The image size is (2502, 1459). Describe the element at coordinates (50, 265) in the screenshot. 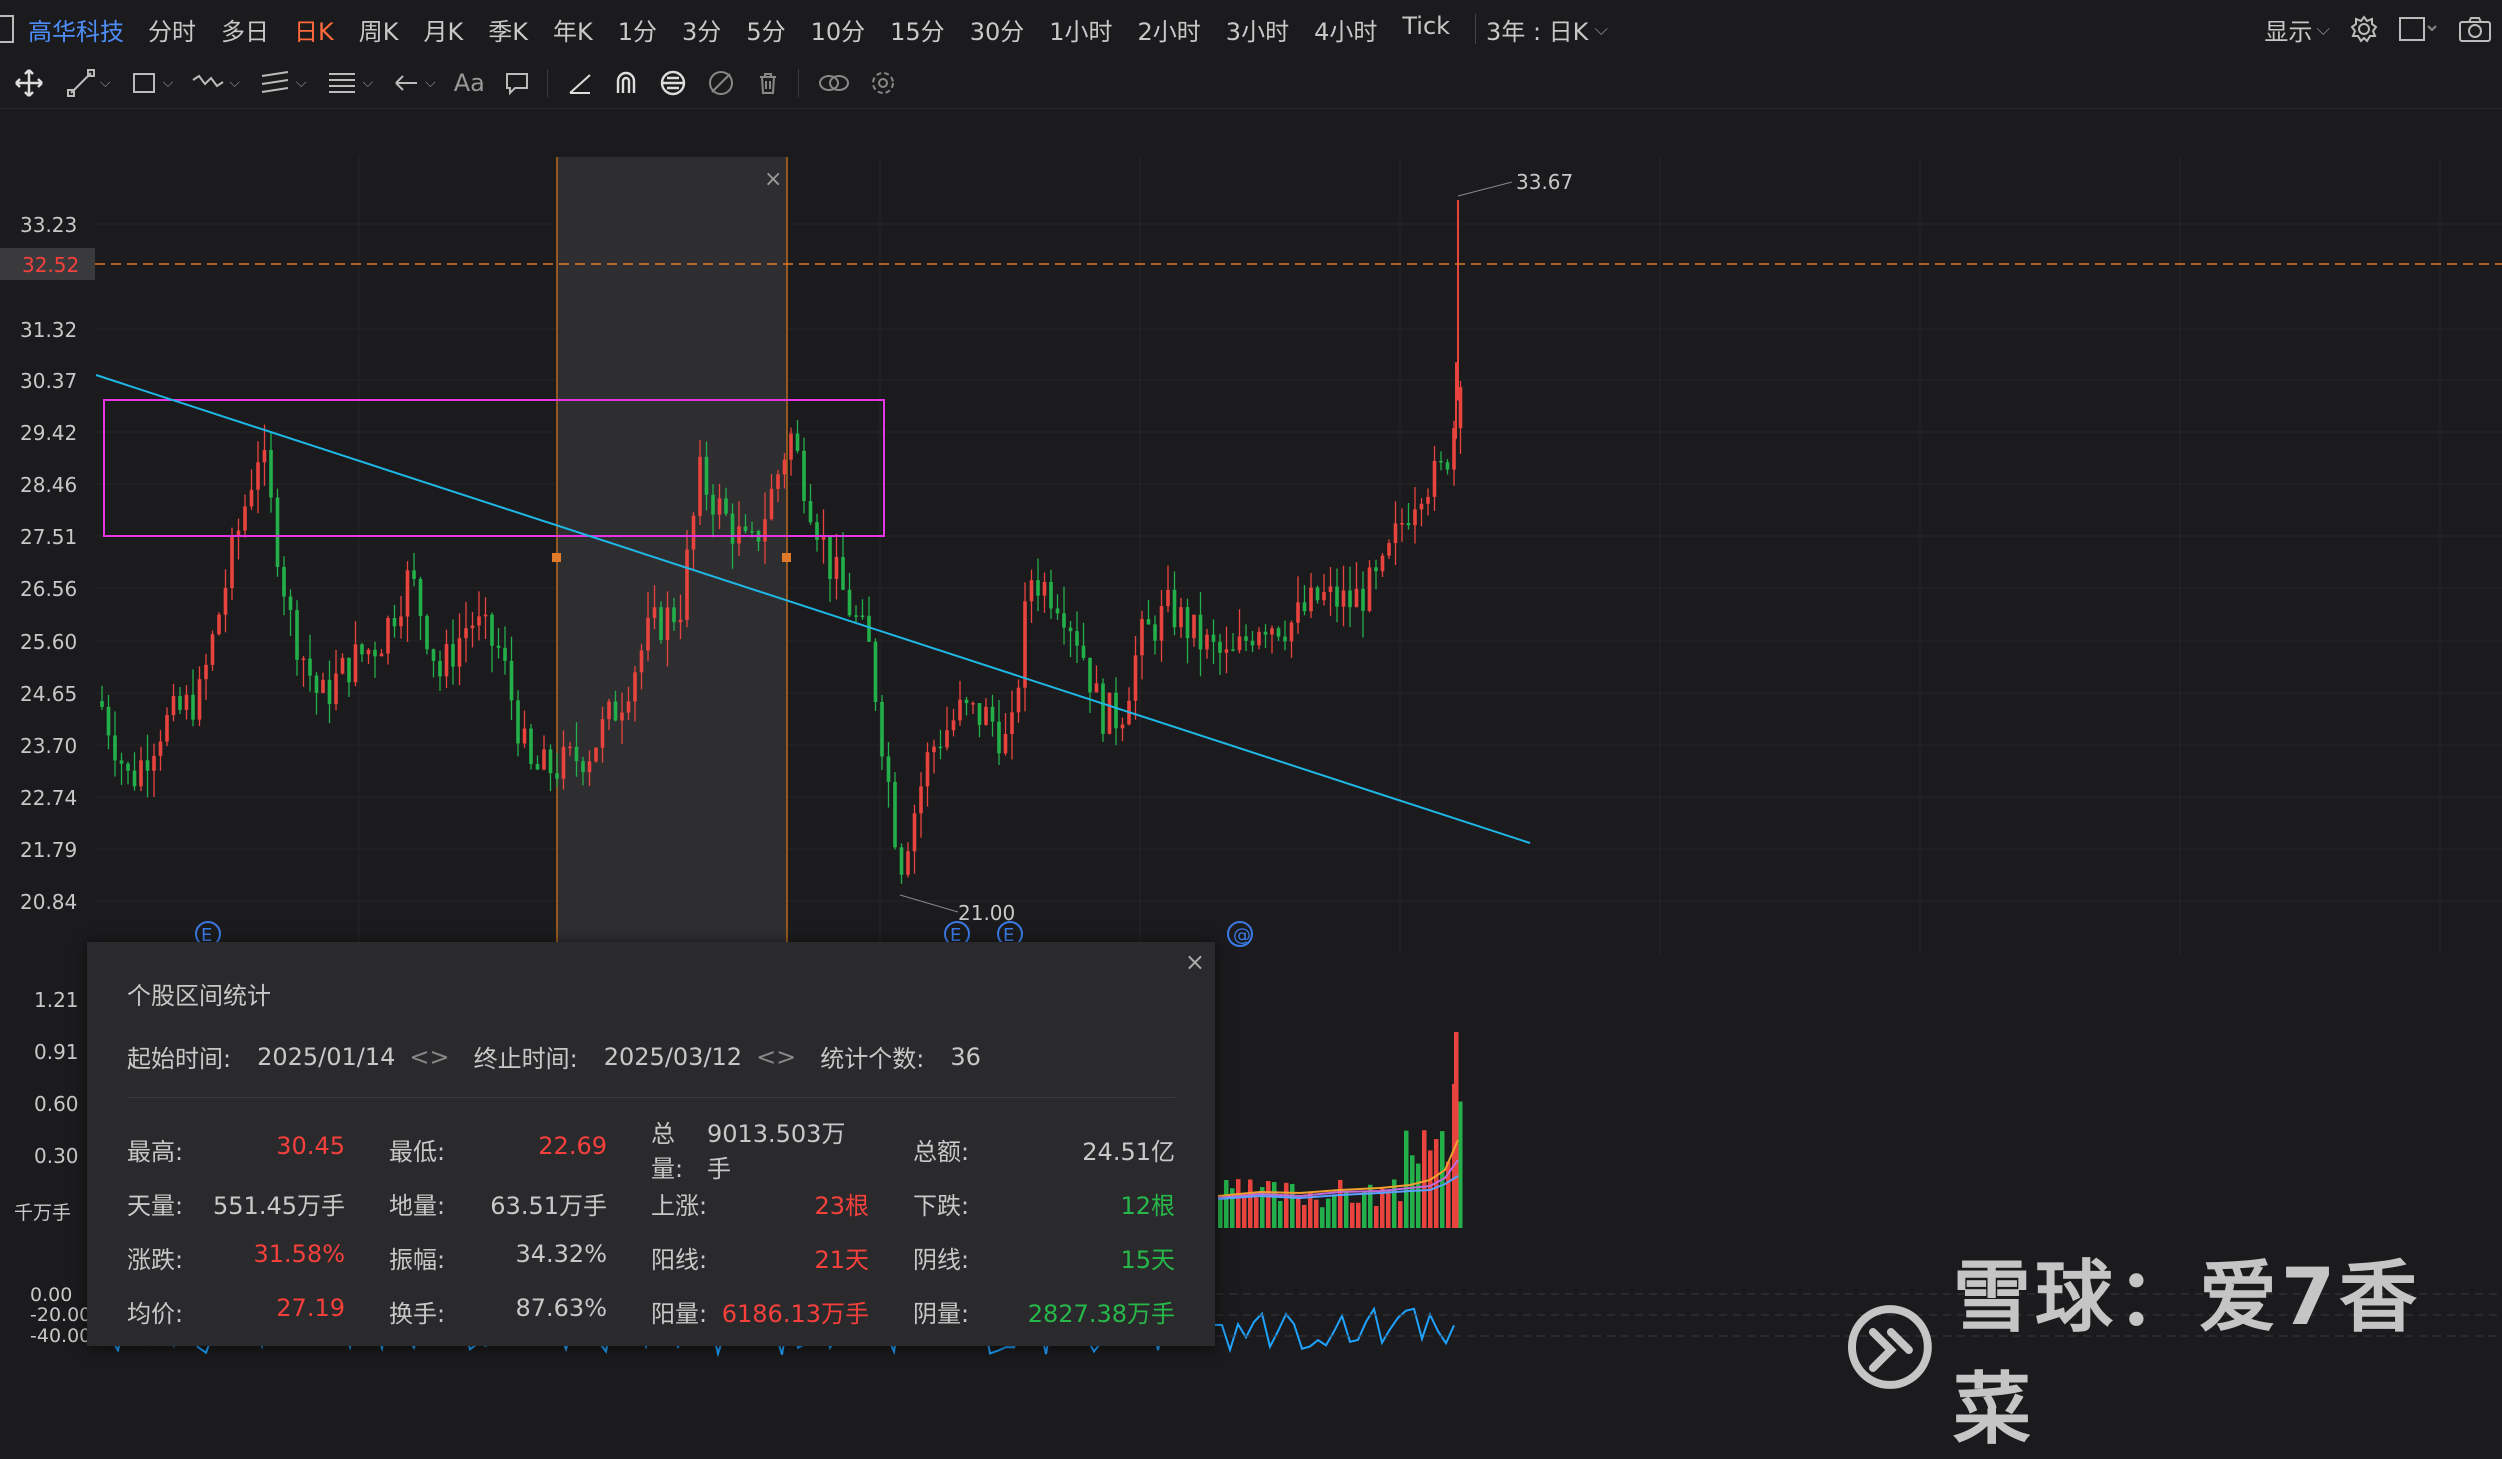

I see `current-price-label: 32.52` at that location.